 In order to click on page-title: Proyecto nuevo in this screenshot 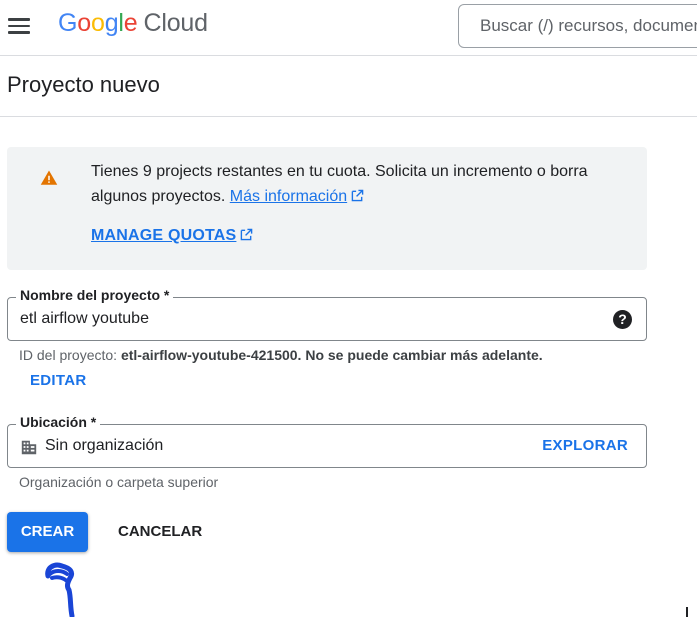, I will do `click(83, 84)`.